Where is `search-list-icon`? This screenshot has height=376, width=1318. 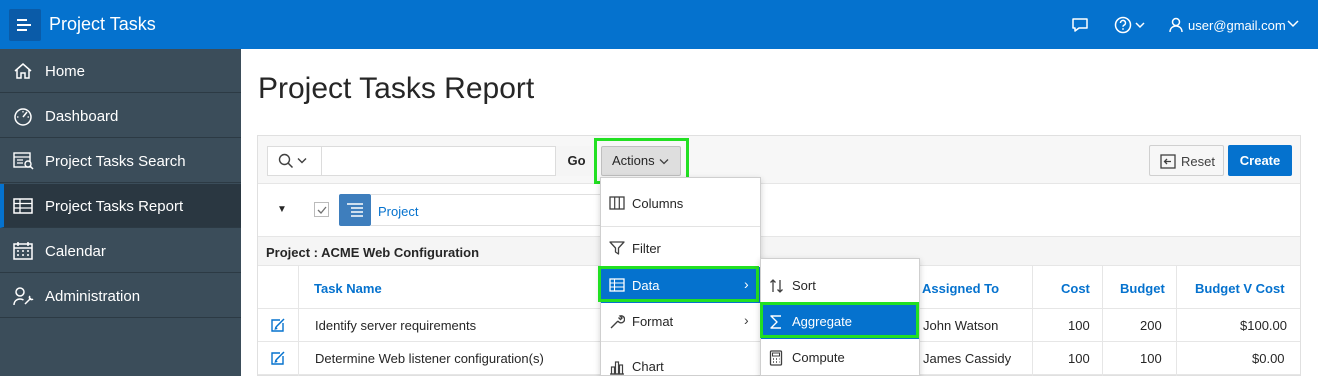
search-list-icon is located at coordinates (23, 161).